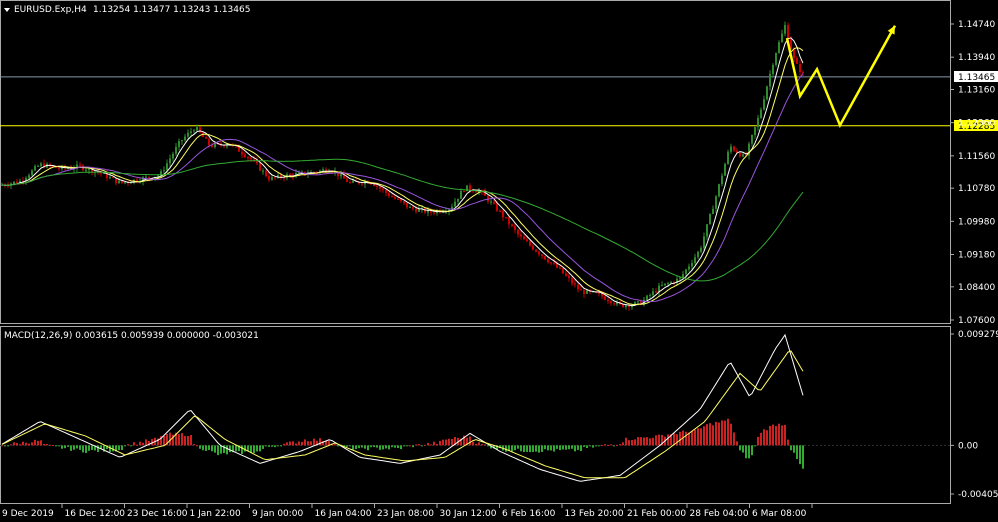  What do you see at coordinates (405, 514) in the screenshot?
I see `time-axis-label: 23 Jan 08:00` at bounding box center [405, 514].